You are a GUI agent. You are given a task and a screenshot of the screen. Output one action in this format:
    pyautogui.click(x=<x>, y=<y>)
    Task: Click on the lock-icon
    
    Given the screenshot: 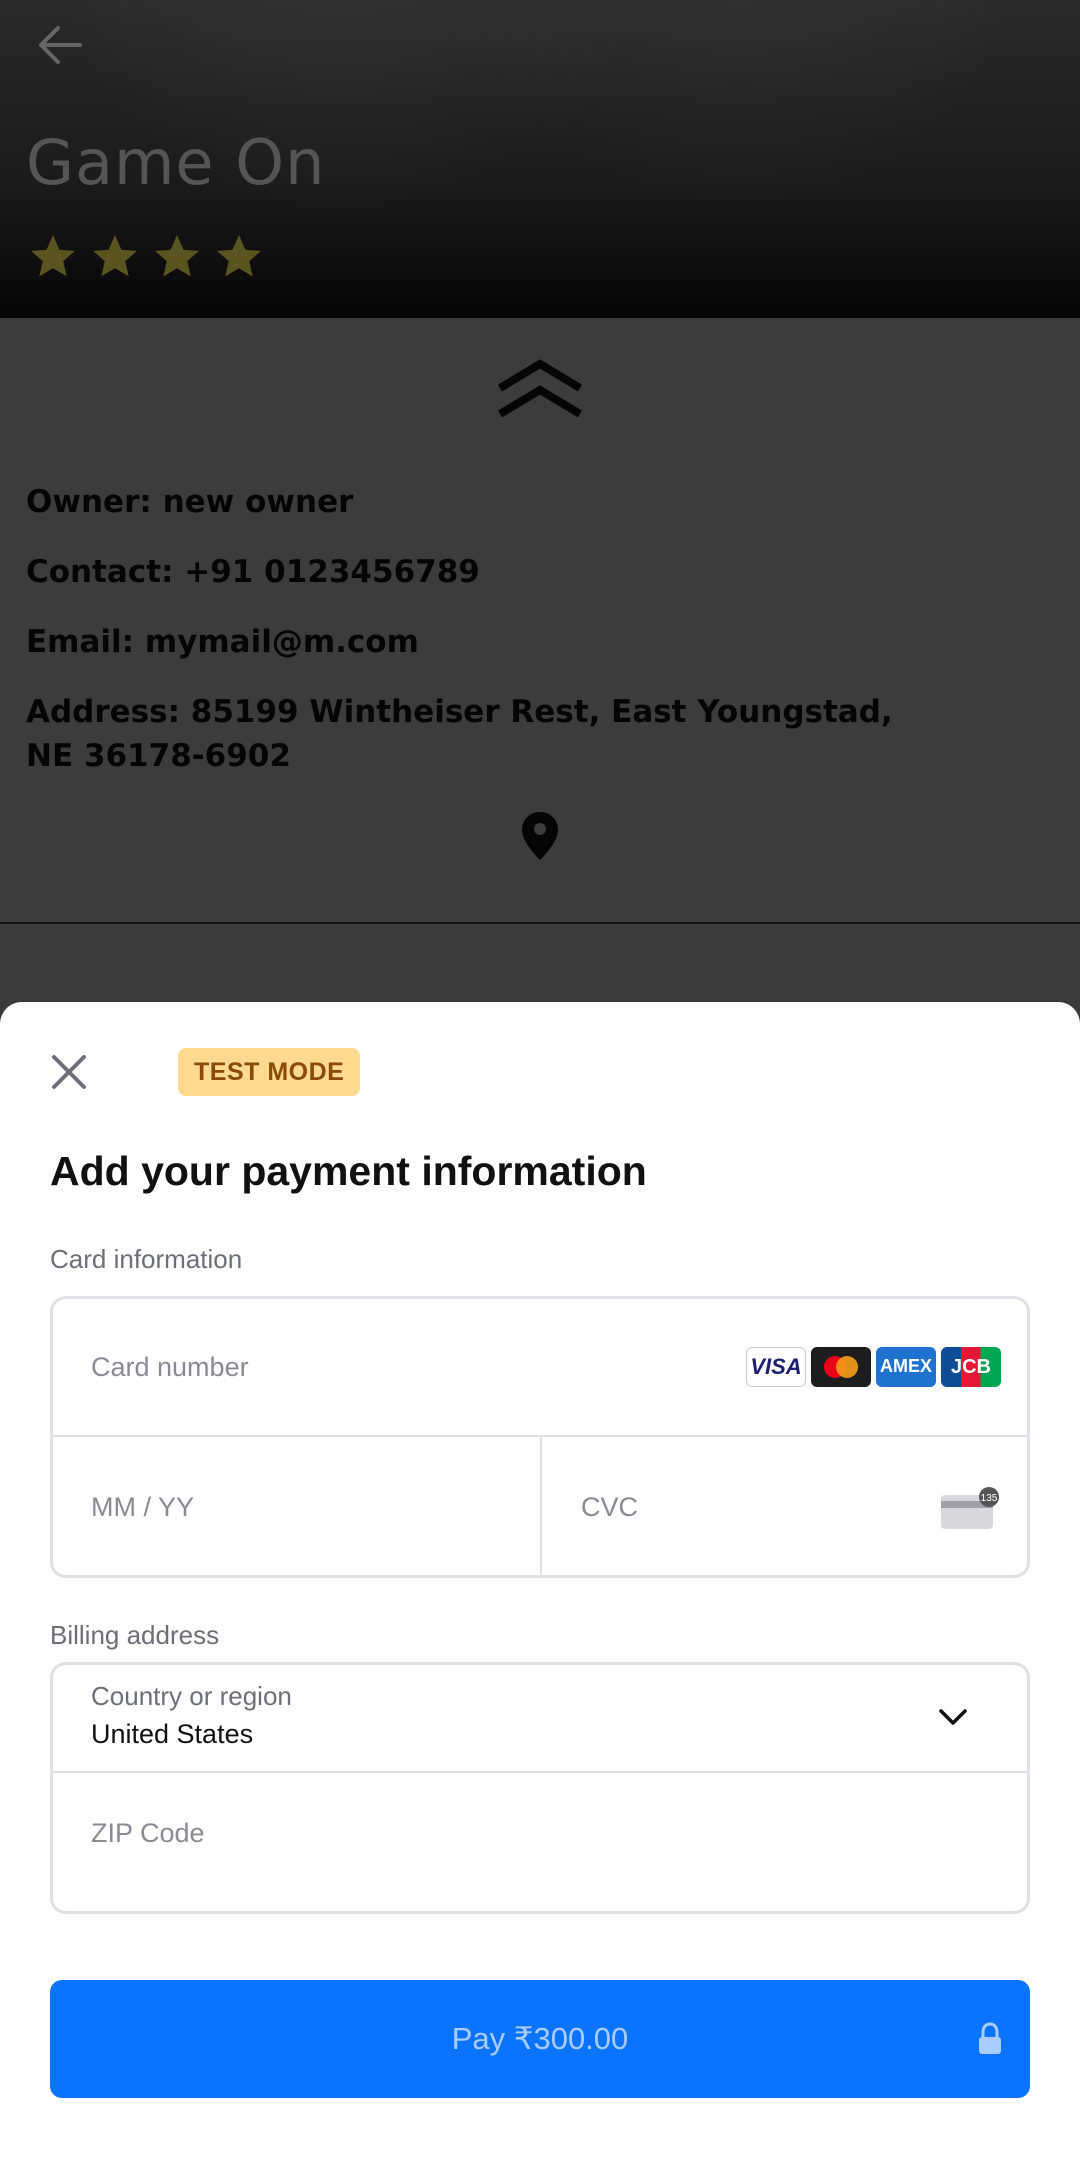 What is the action you would take?
    pyautogui.click(x=990, y=2038)
    